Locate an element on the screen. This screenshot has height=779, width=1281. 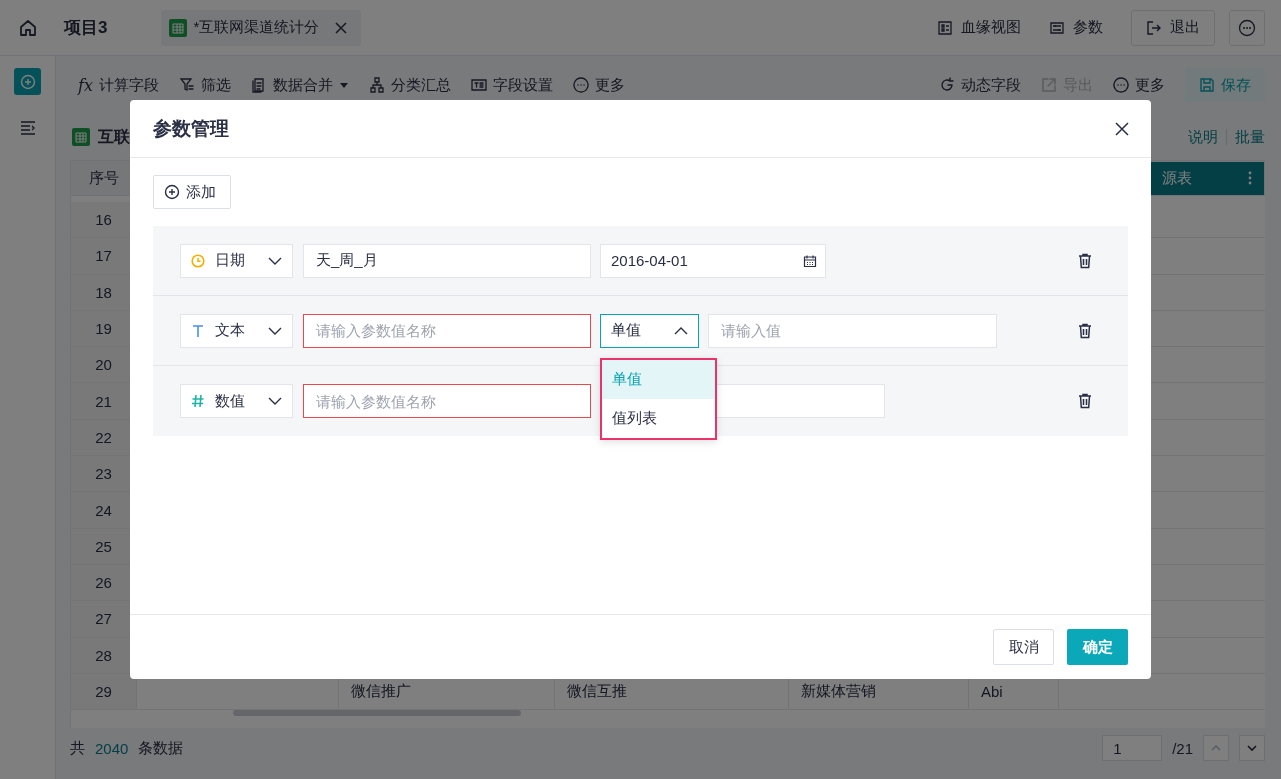
mode-select: 单值 is located at coordinates (649, 330).